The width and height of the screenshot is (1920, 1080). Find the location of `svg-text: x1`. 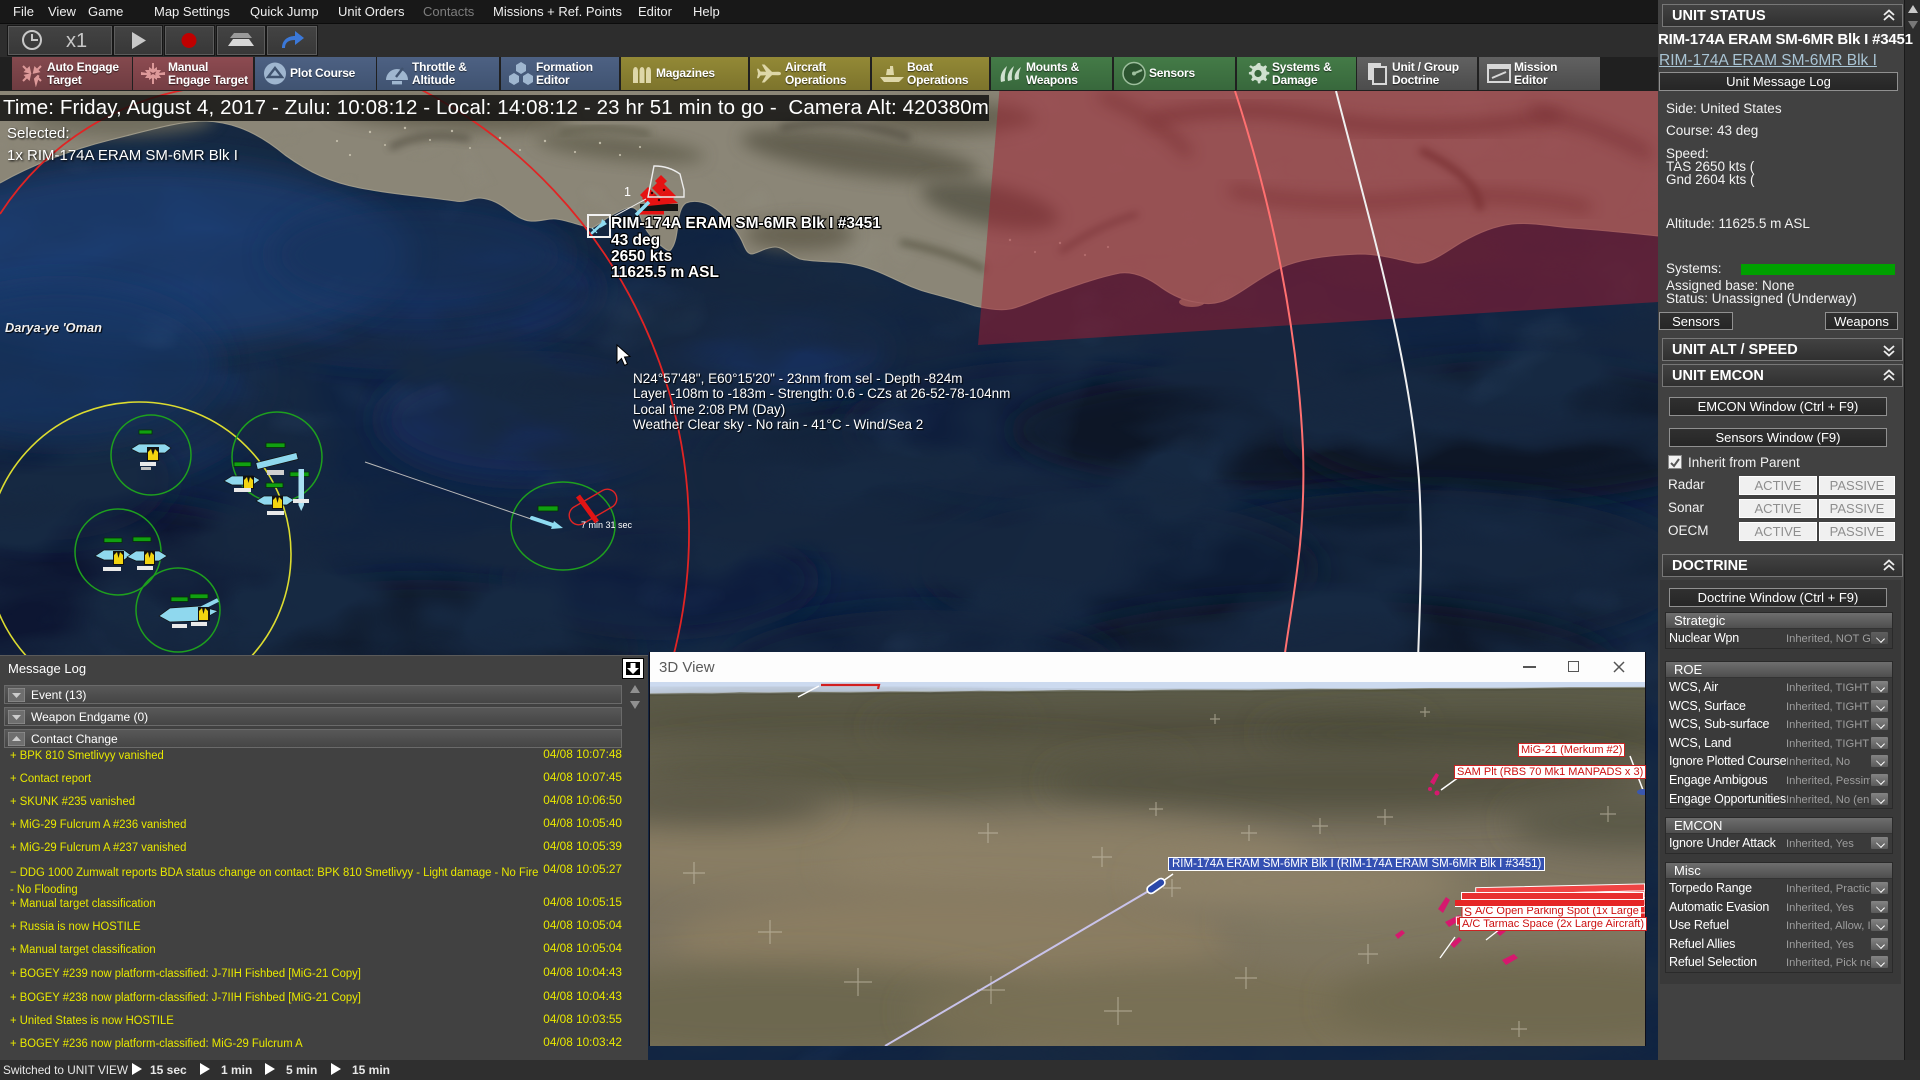

svg-text: x1 is located at coordinates (76, 41).